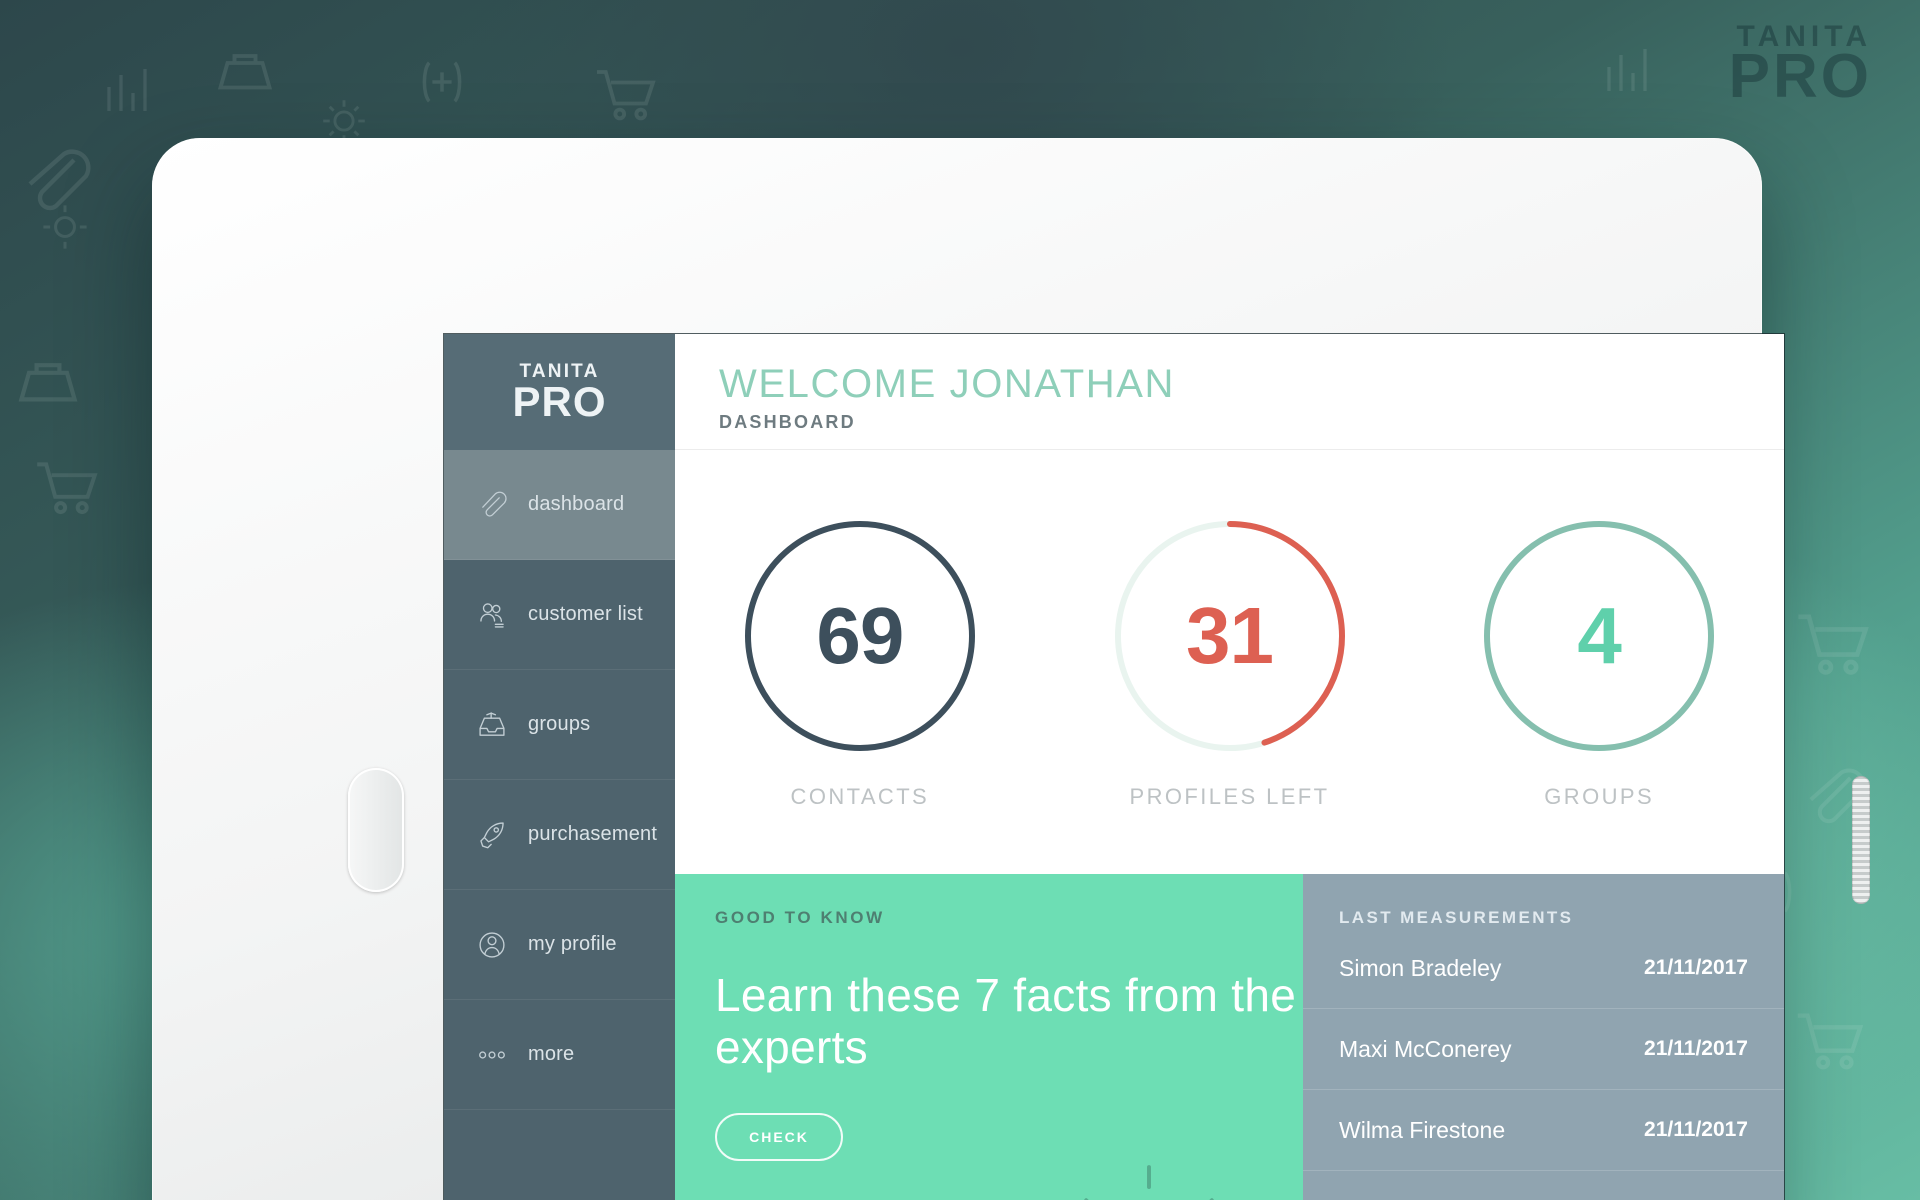  I want to click on stat-value: 31, so click(1230, 635).